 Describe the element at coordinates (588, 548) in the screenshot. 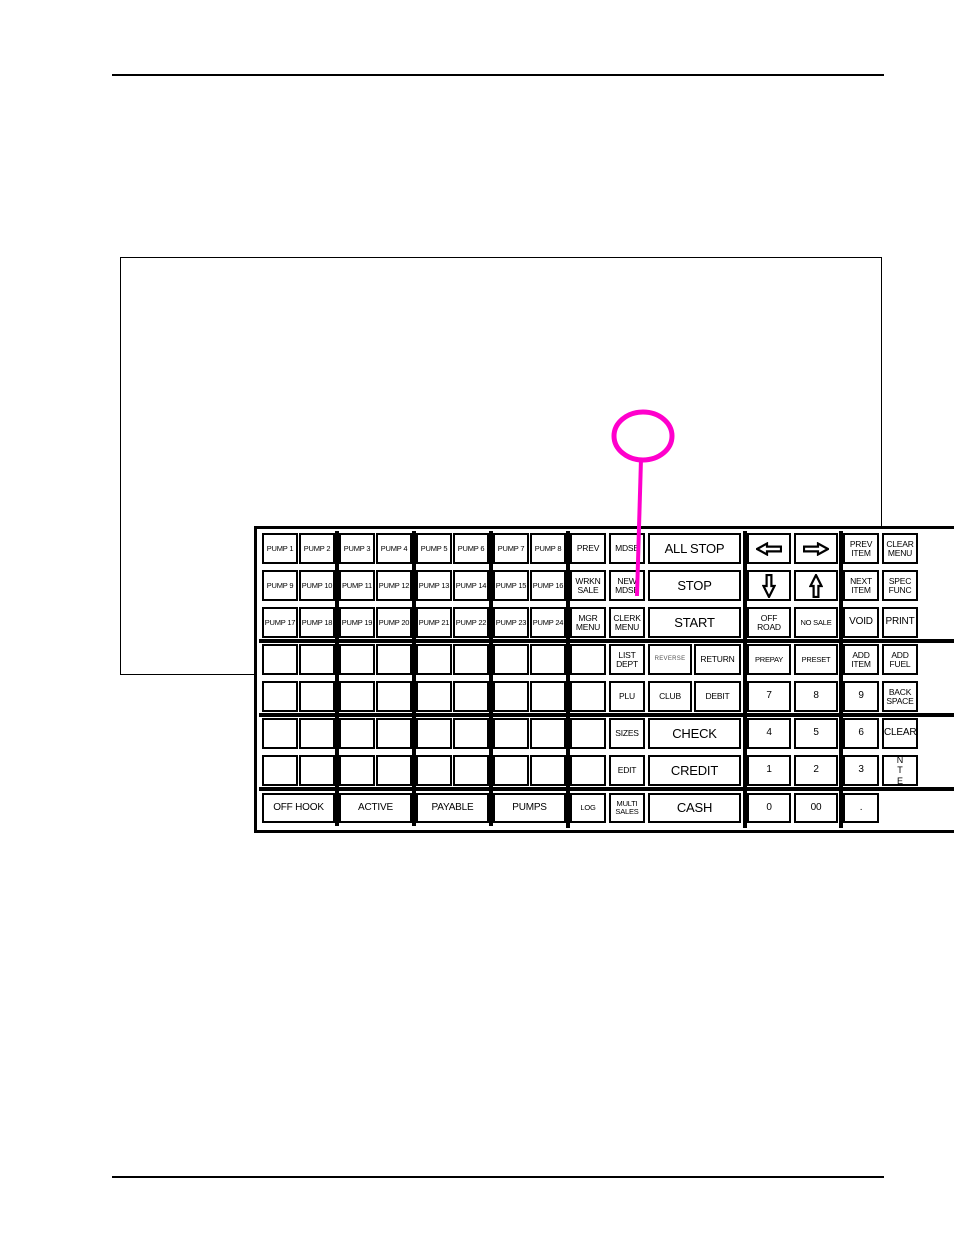

I see `key-prev: PREV` at that location.